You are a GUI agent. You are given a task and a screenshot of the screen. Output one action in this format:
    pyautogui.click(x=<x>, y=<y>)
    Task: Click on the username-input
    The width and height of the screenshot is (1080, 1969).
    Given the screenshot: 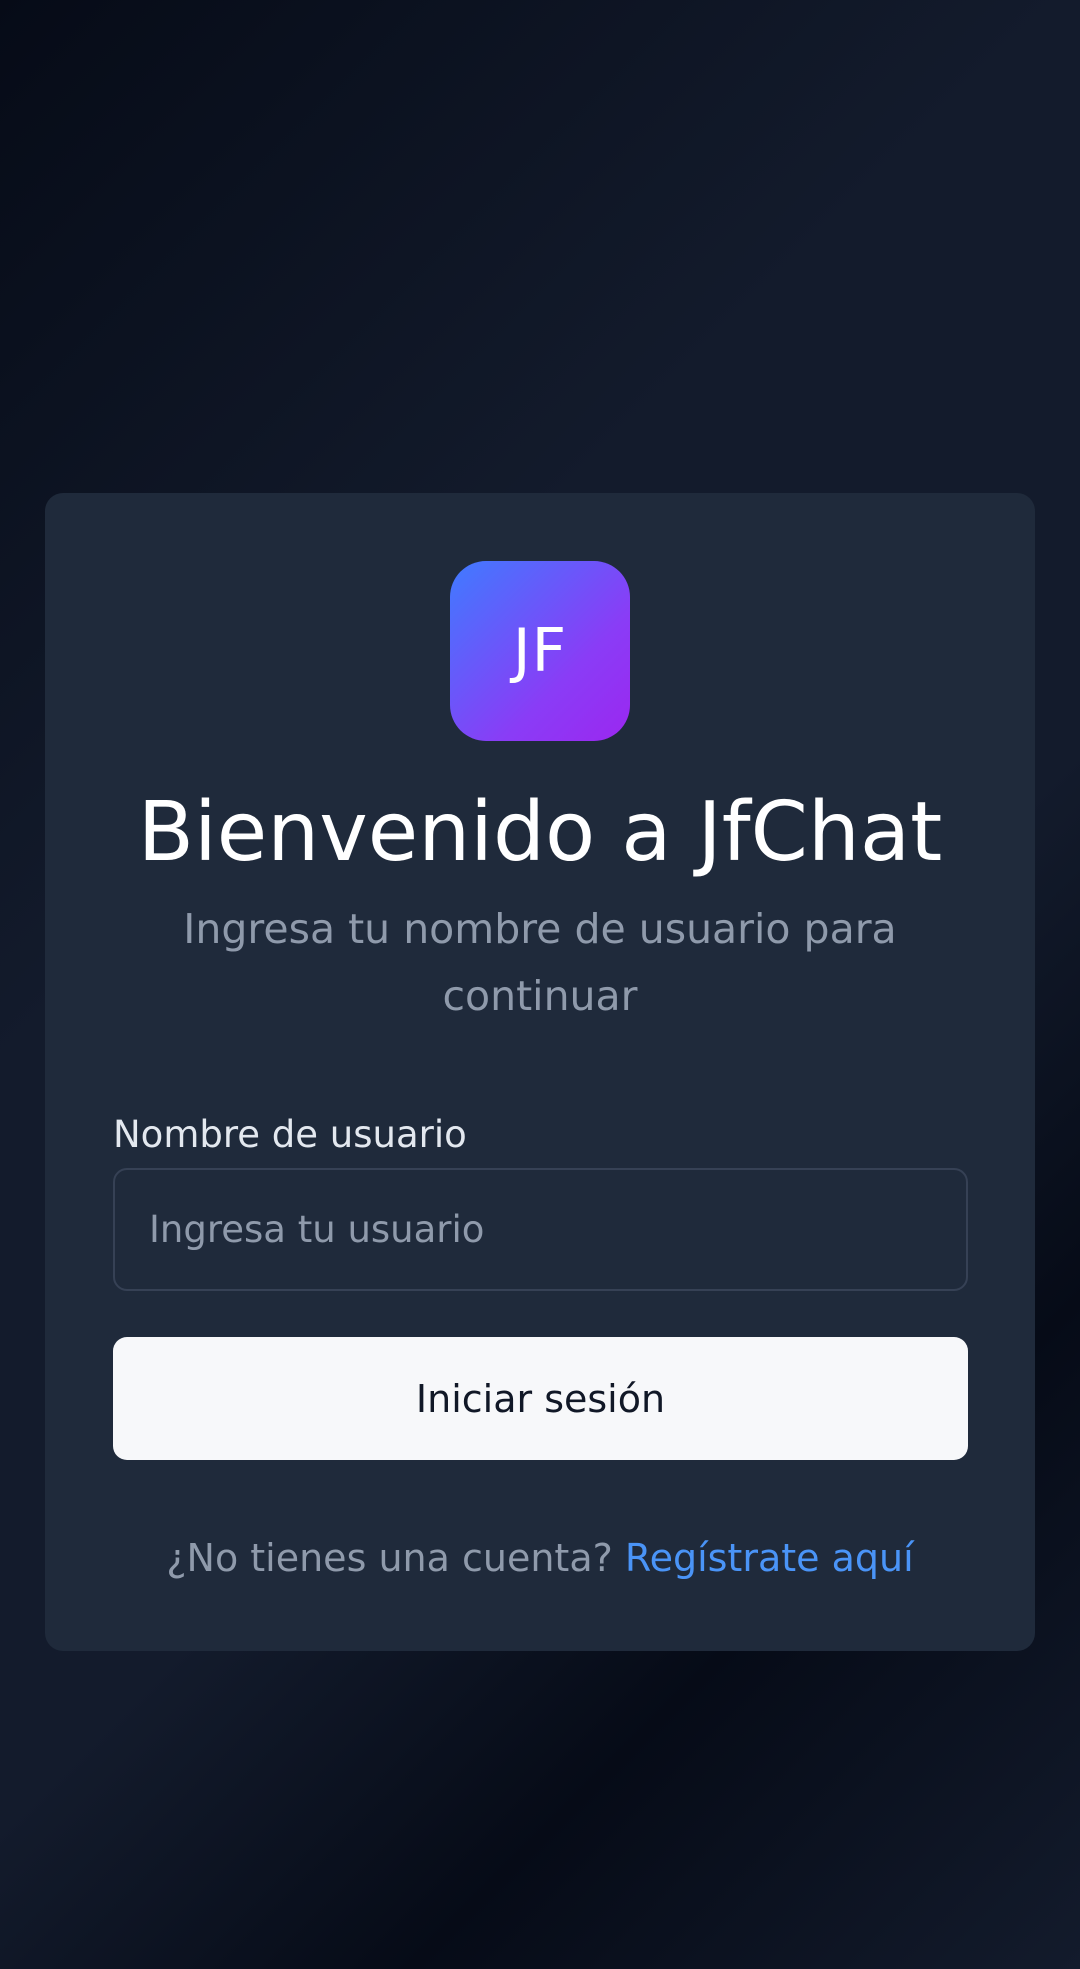 What is the action you would take?
    pyautogui.click(x=540, y=1229)
    